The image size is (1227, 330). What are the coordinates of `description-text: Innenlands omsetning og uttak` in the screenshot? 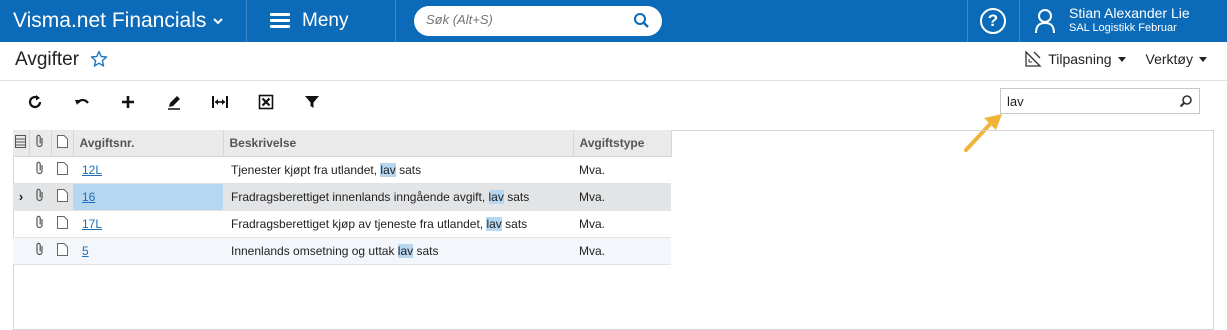 It's located at (314, 250).